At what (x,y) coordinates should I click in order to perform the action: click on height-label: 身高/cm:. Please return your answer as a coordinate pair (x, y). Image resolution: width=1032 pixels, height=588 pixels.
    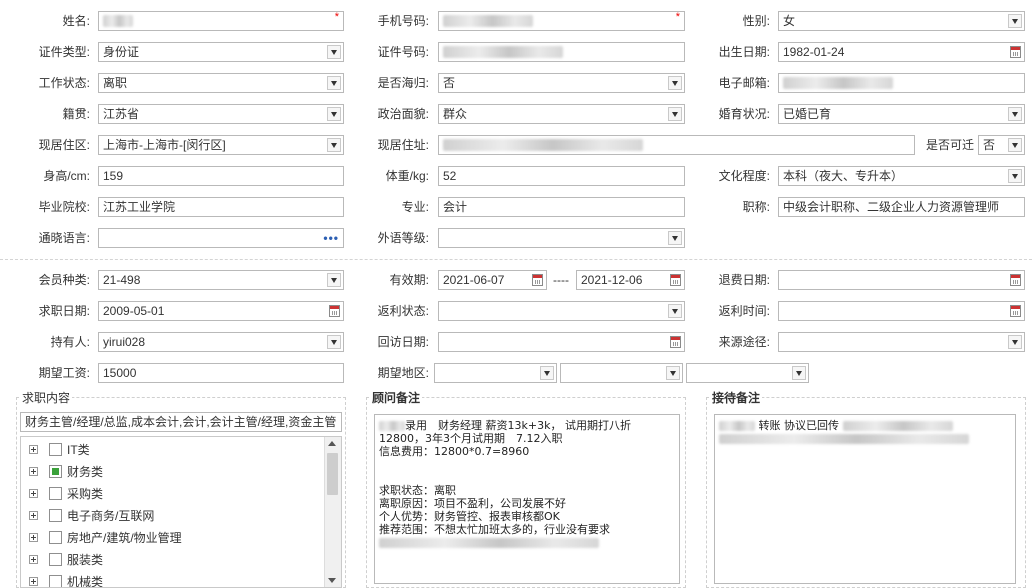
    Looking at the image, I should click on (66, 176).